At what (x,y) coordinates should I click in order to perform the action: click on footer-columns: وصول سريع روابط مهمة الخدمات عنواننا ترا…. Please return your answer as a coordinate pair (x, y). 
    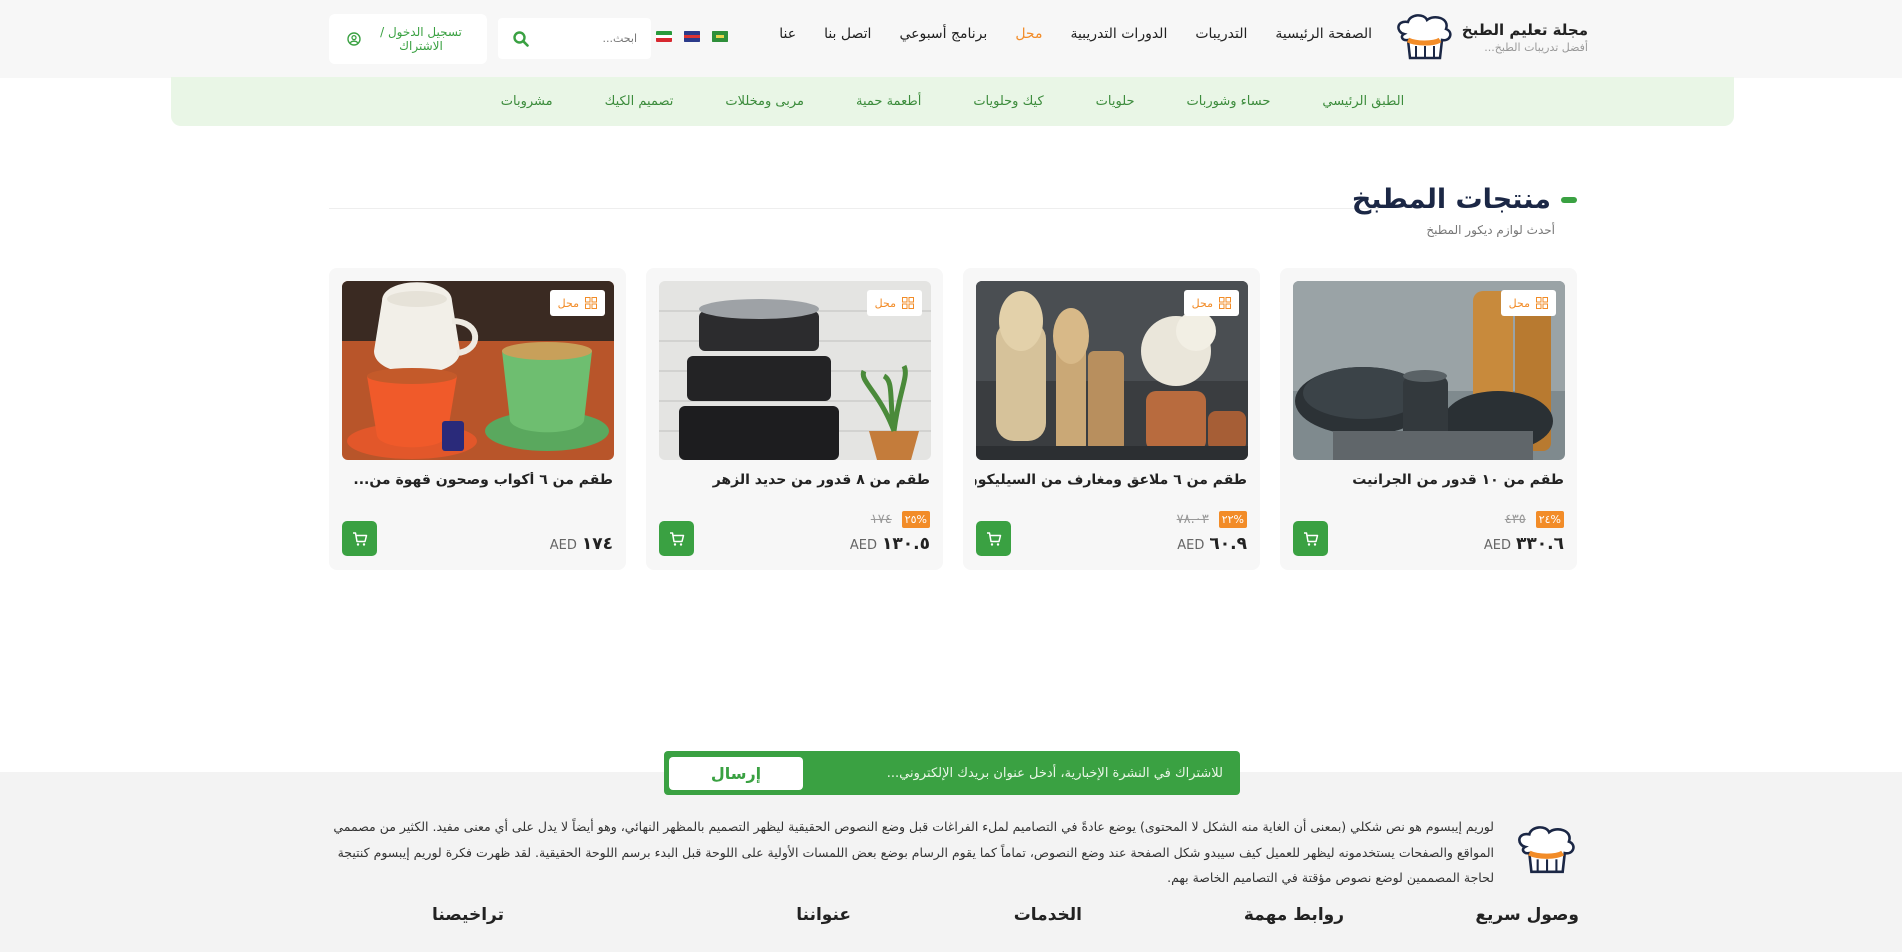
    Looking at the image, I should click on (952, 925).